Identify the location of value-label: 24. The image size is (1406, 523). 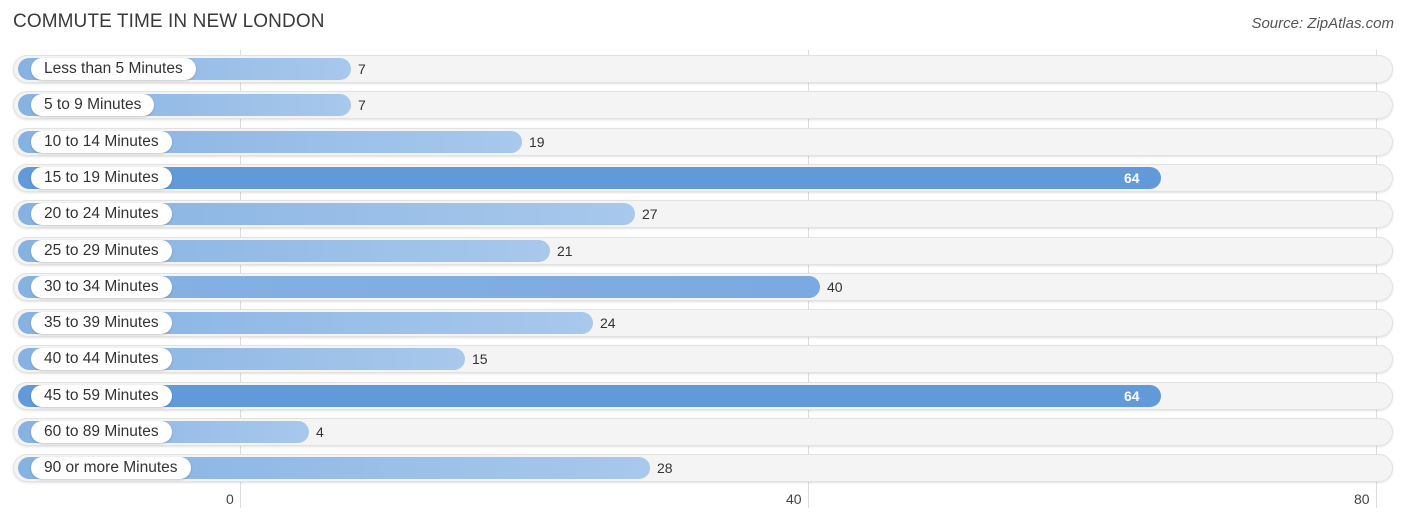
(608, 323).